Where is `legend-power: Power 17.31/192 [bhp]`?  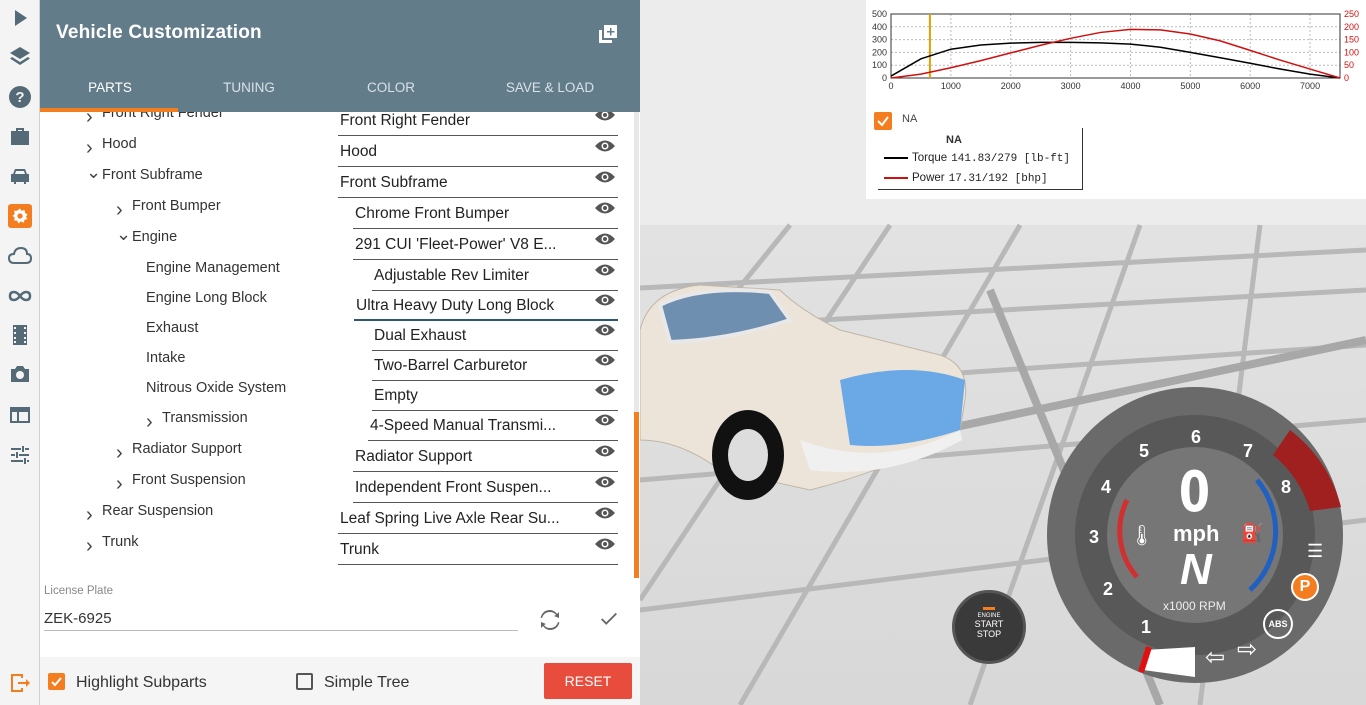
legend-power: Power 17.31/192 [bhp] is located at coordinates (966, 178).